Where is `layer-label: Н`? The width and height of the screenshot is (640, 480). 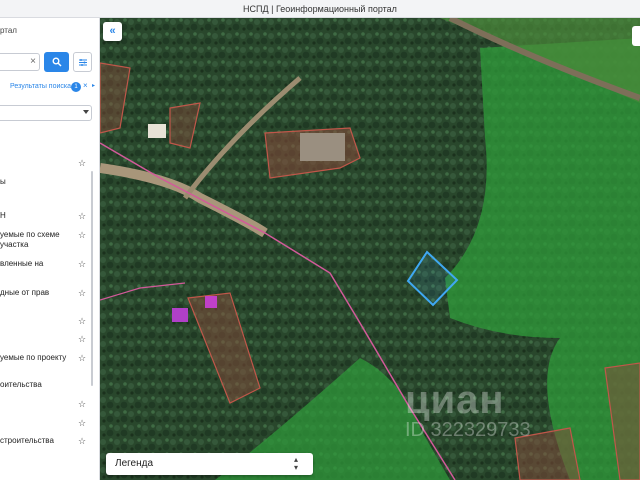 layer-label: Н is located at coordinates (3, 215).